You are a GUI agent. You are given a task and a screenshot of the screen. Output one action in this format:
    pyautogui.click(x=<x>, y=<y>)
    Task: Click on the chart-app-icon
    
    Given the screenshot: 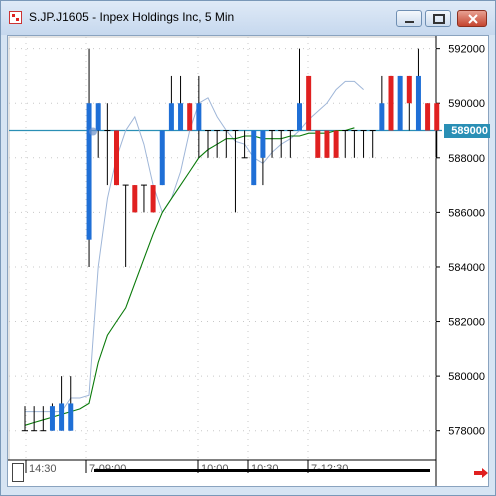 What is the action you would take?
    pyautogui.click(x=15, y=17)
    